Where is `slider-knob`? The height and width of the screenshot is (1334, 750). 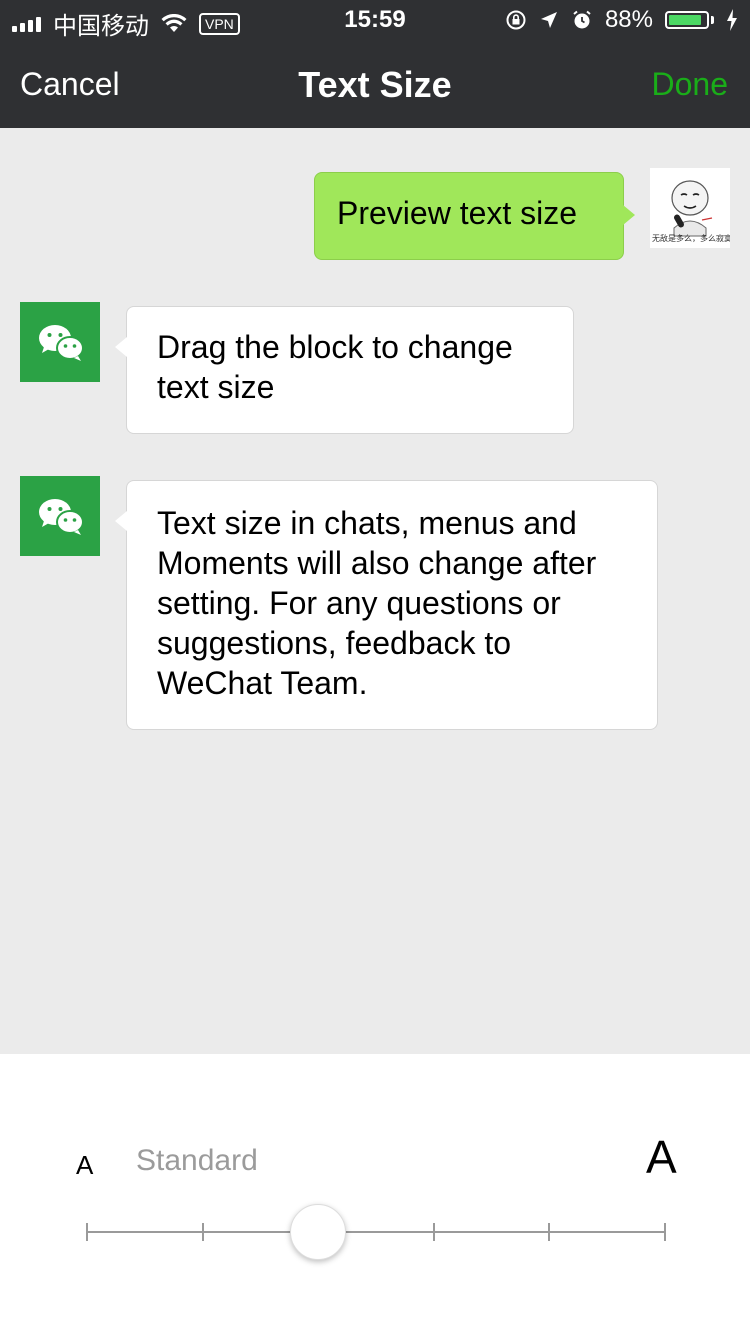
slider-knob is located at coordinates (318, 1232).